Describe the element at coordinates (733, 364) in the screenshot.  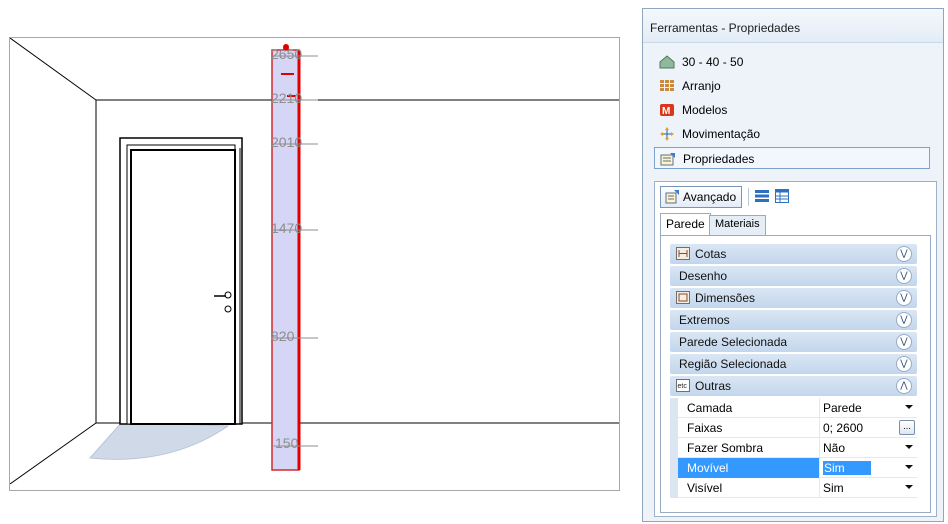
I see `group-label: Região Selecionada` at that location.